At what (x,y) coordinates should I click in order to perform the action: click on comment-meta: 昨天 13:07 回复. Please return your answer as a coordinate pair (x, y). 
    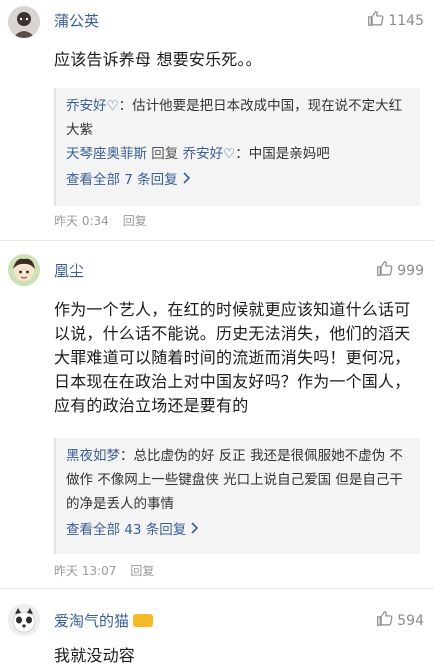
    Looking at the image, I should click on (104, 570).